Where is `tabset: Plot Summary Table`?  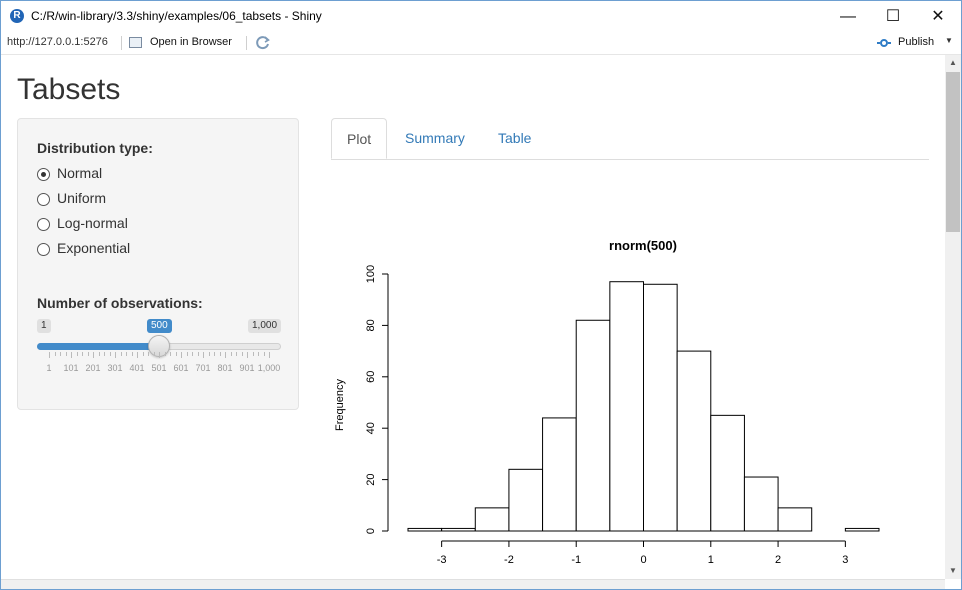
tabset: Plot Summary Table is located at coordinates (630, 139).